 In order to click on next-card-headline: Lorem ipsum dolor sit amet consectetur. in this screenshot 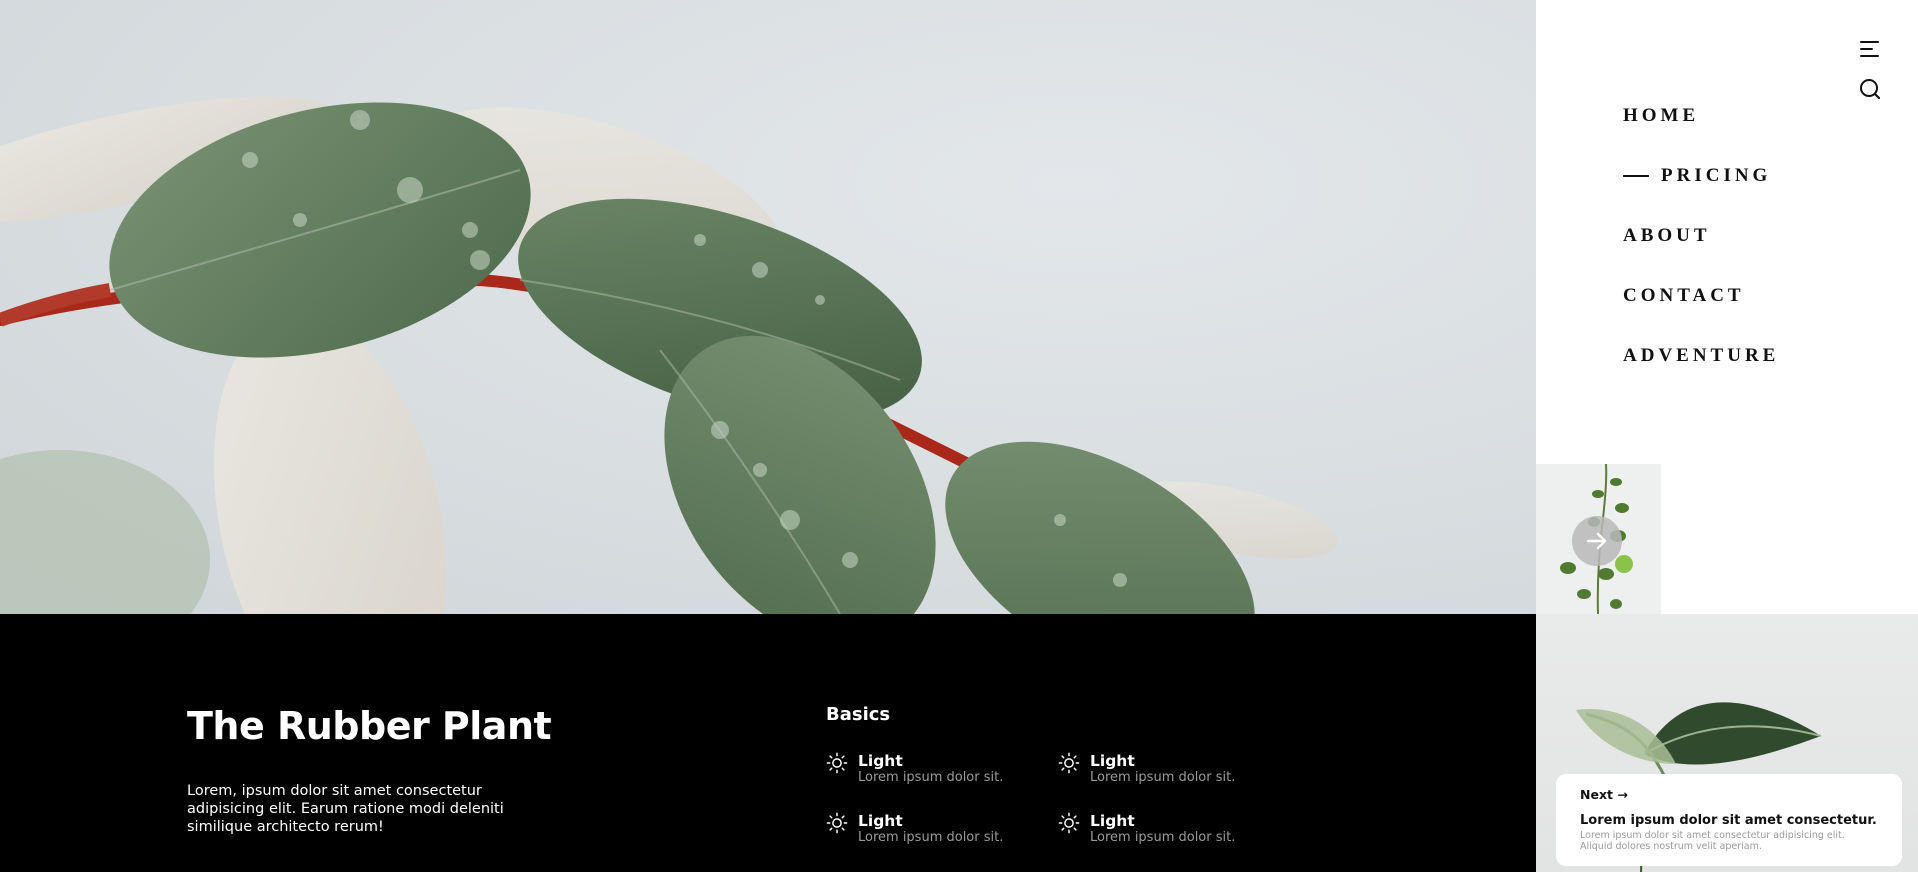, I will do `click(1728, 820)`.